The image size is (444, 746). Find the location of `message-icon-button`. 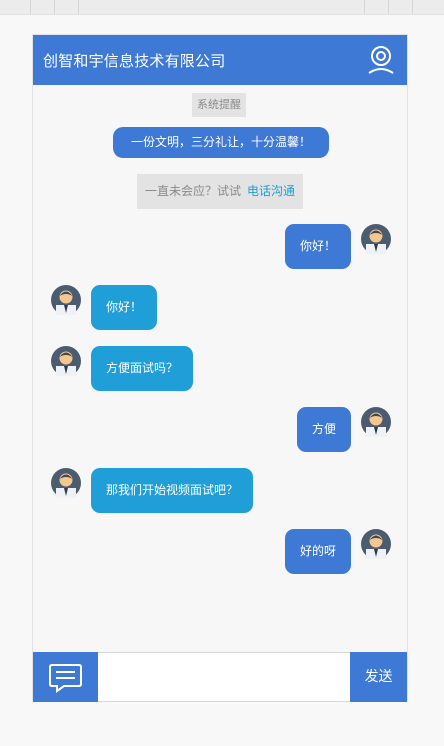

message-icon-button is located at coordinates (65, 677).